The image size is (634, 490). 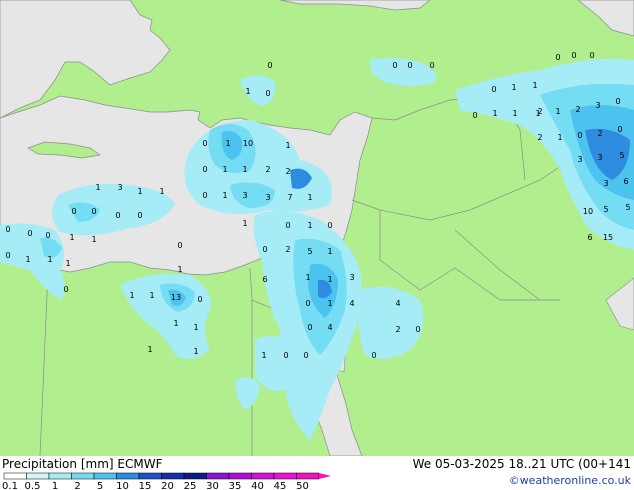 I want to click on credit-link: ©weatheronline.co.uk, so click(x=570, y=480).